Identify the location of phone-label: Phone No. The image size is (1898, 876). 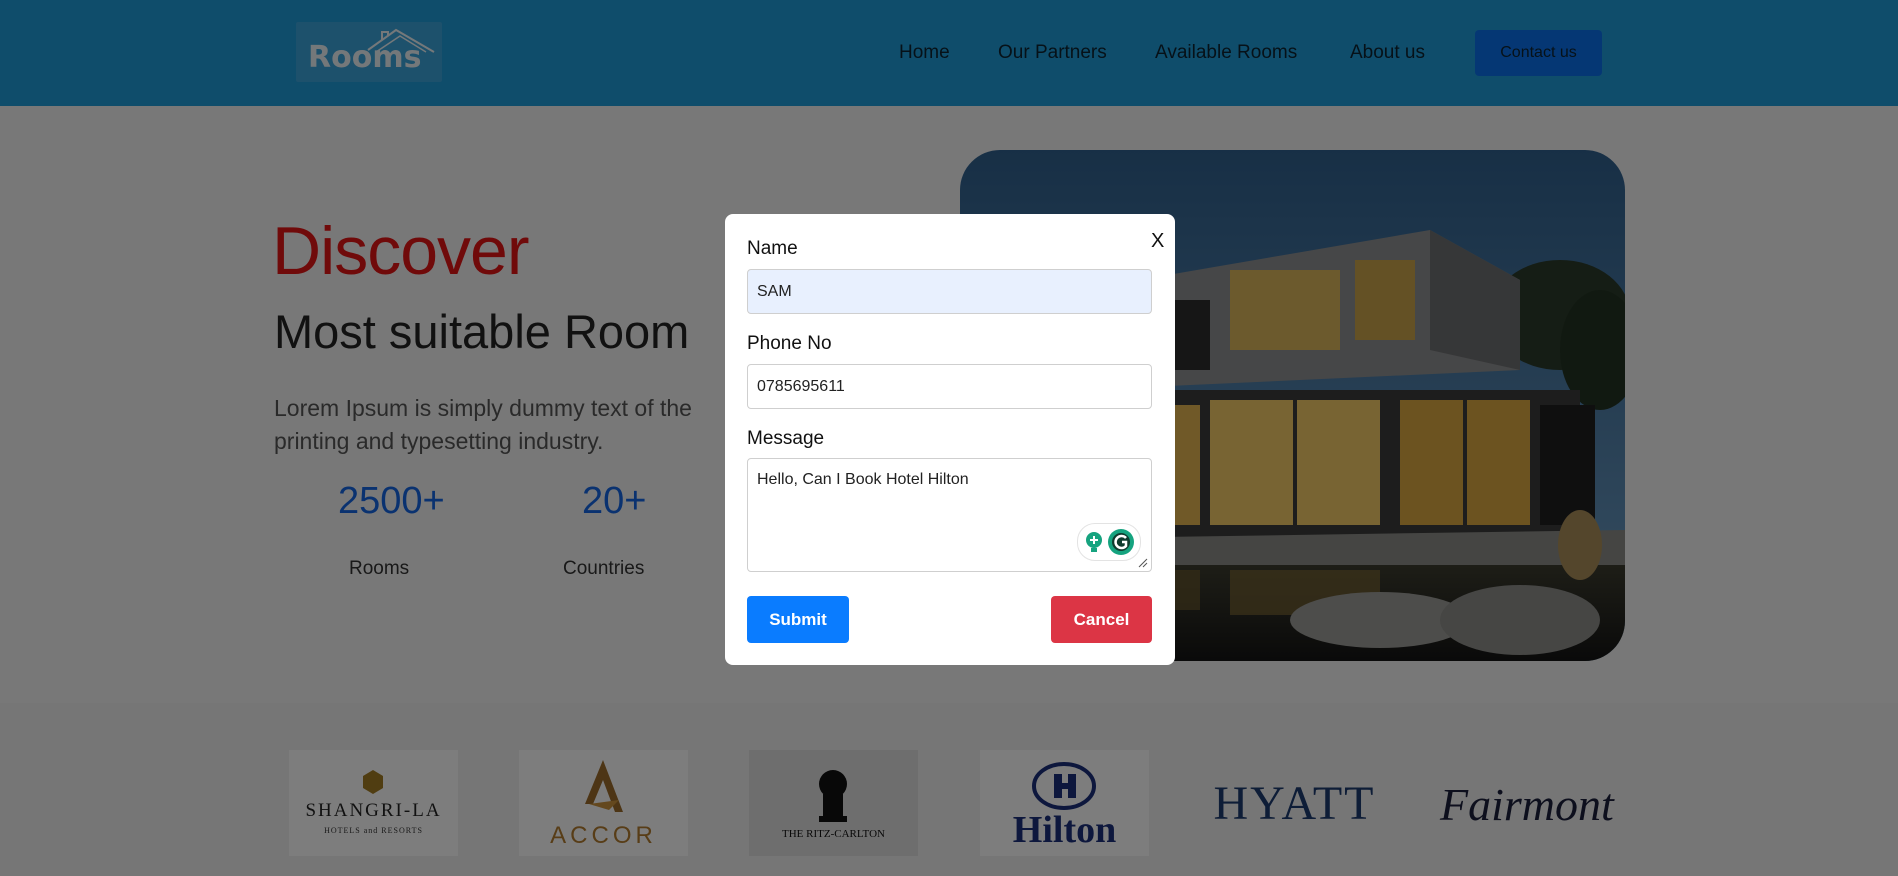
(789, 343).